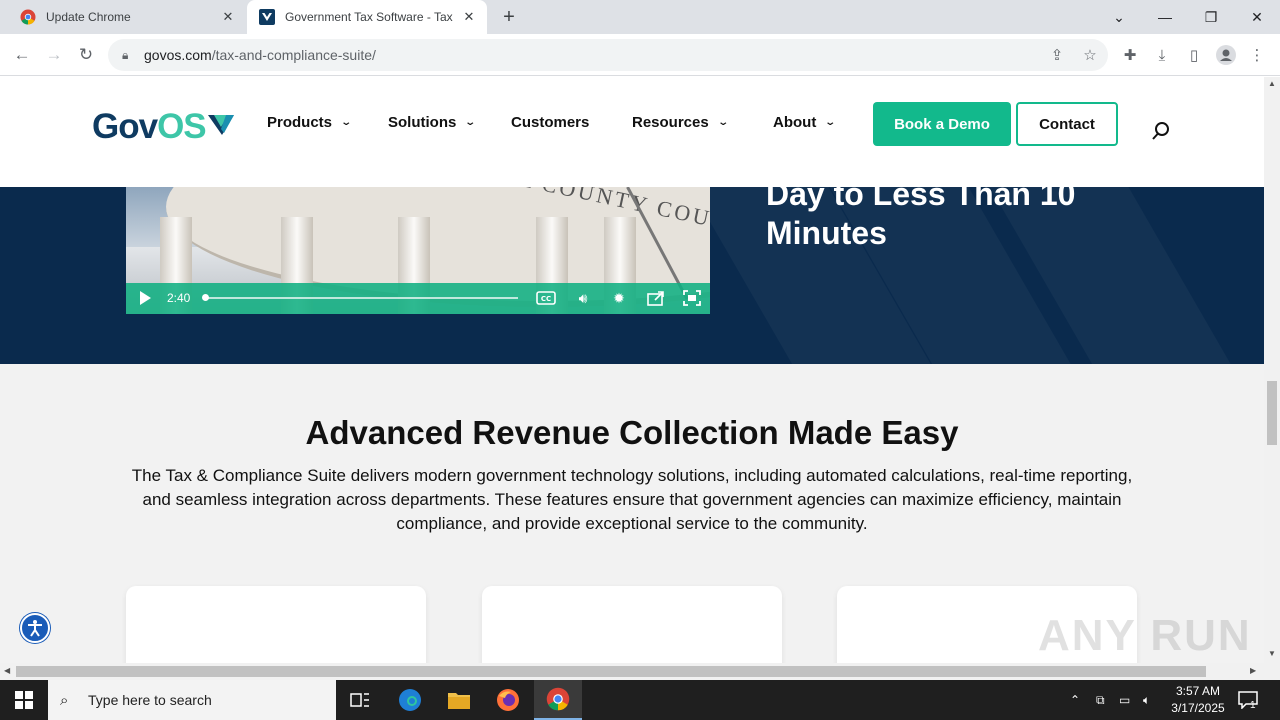 This screenshot has height=720, width=1280. I want to click on task-view-icon, so click(360, 700).